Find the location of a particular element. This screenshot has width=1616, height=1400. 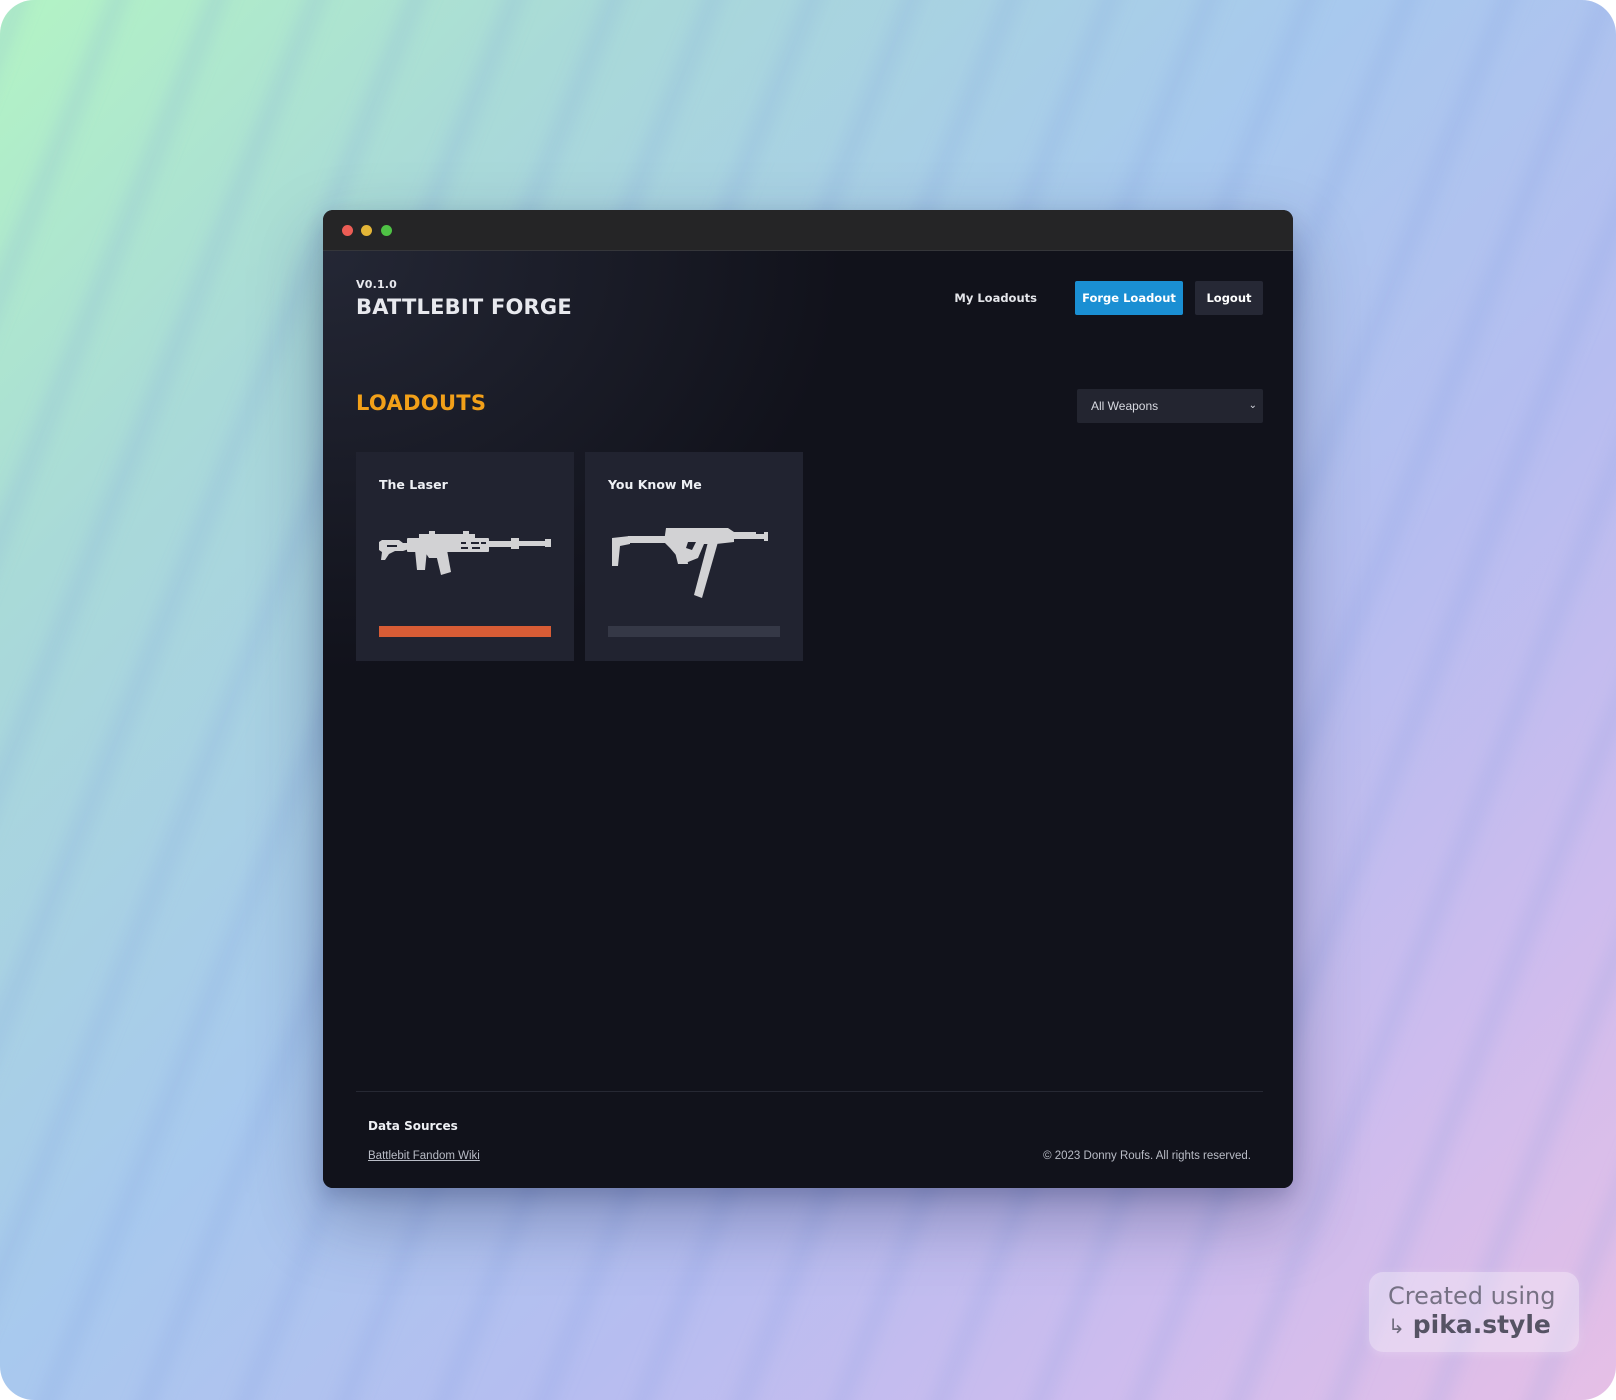

app-version: V0.1.0 is located at coordinates (377, 284).